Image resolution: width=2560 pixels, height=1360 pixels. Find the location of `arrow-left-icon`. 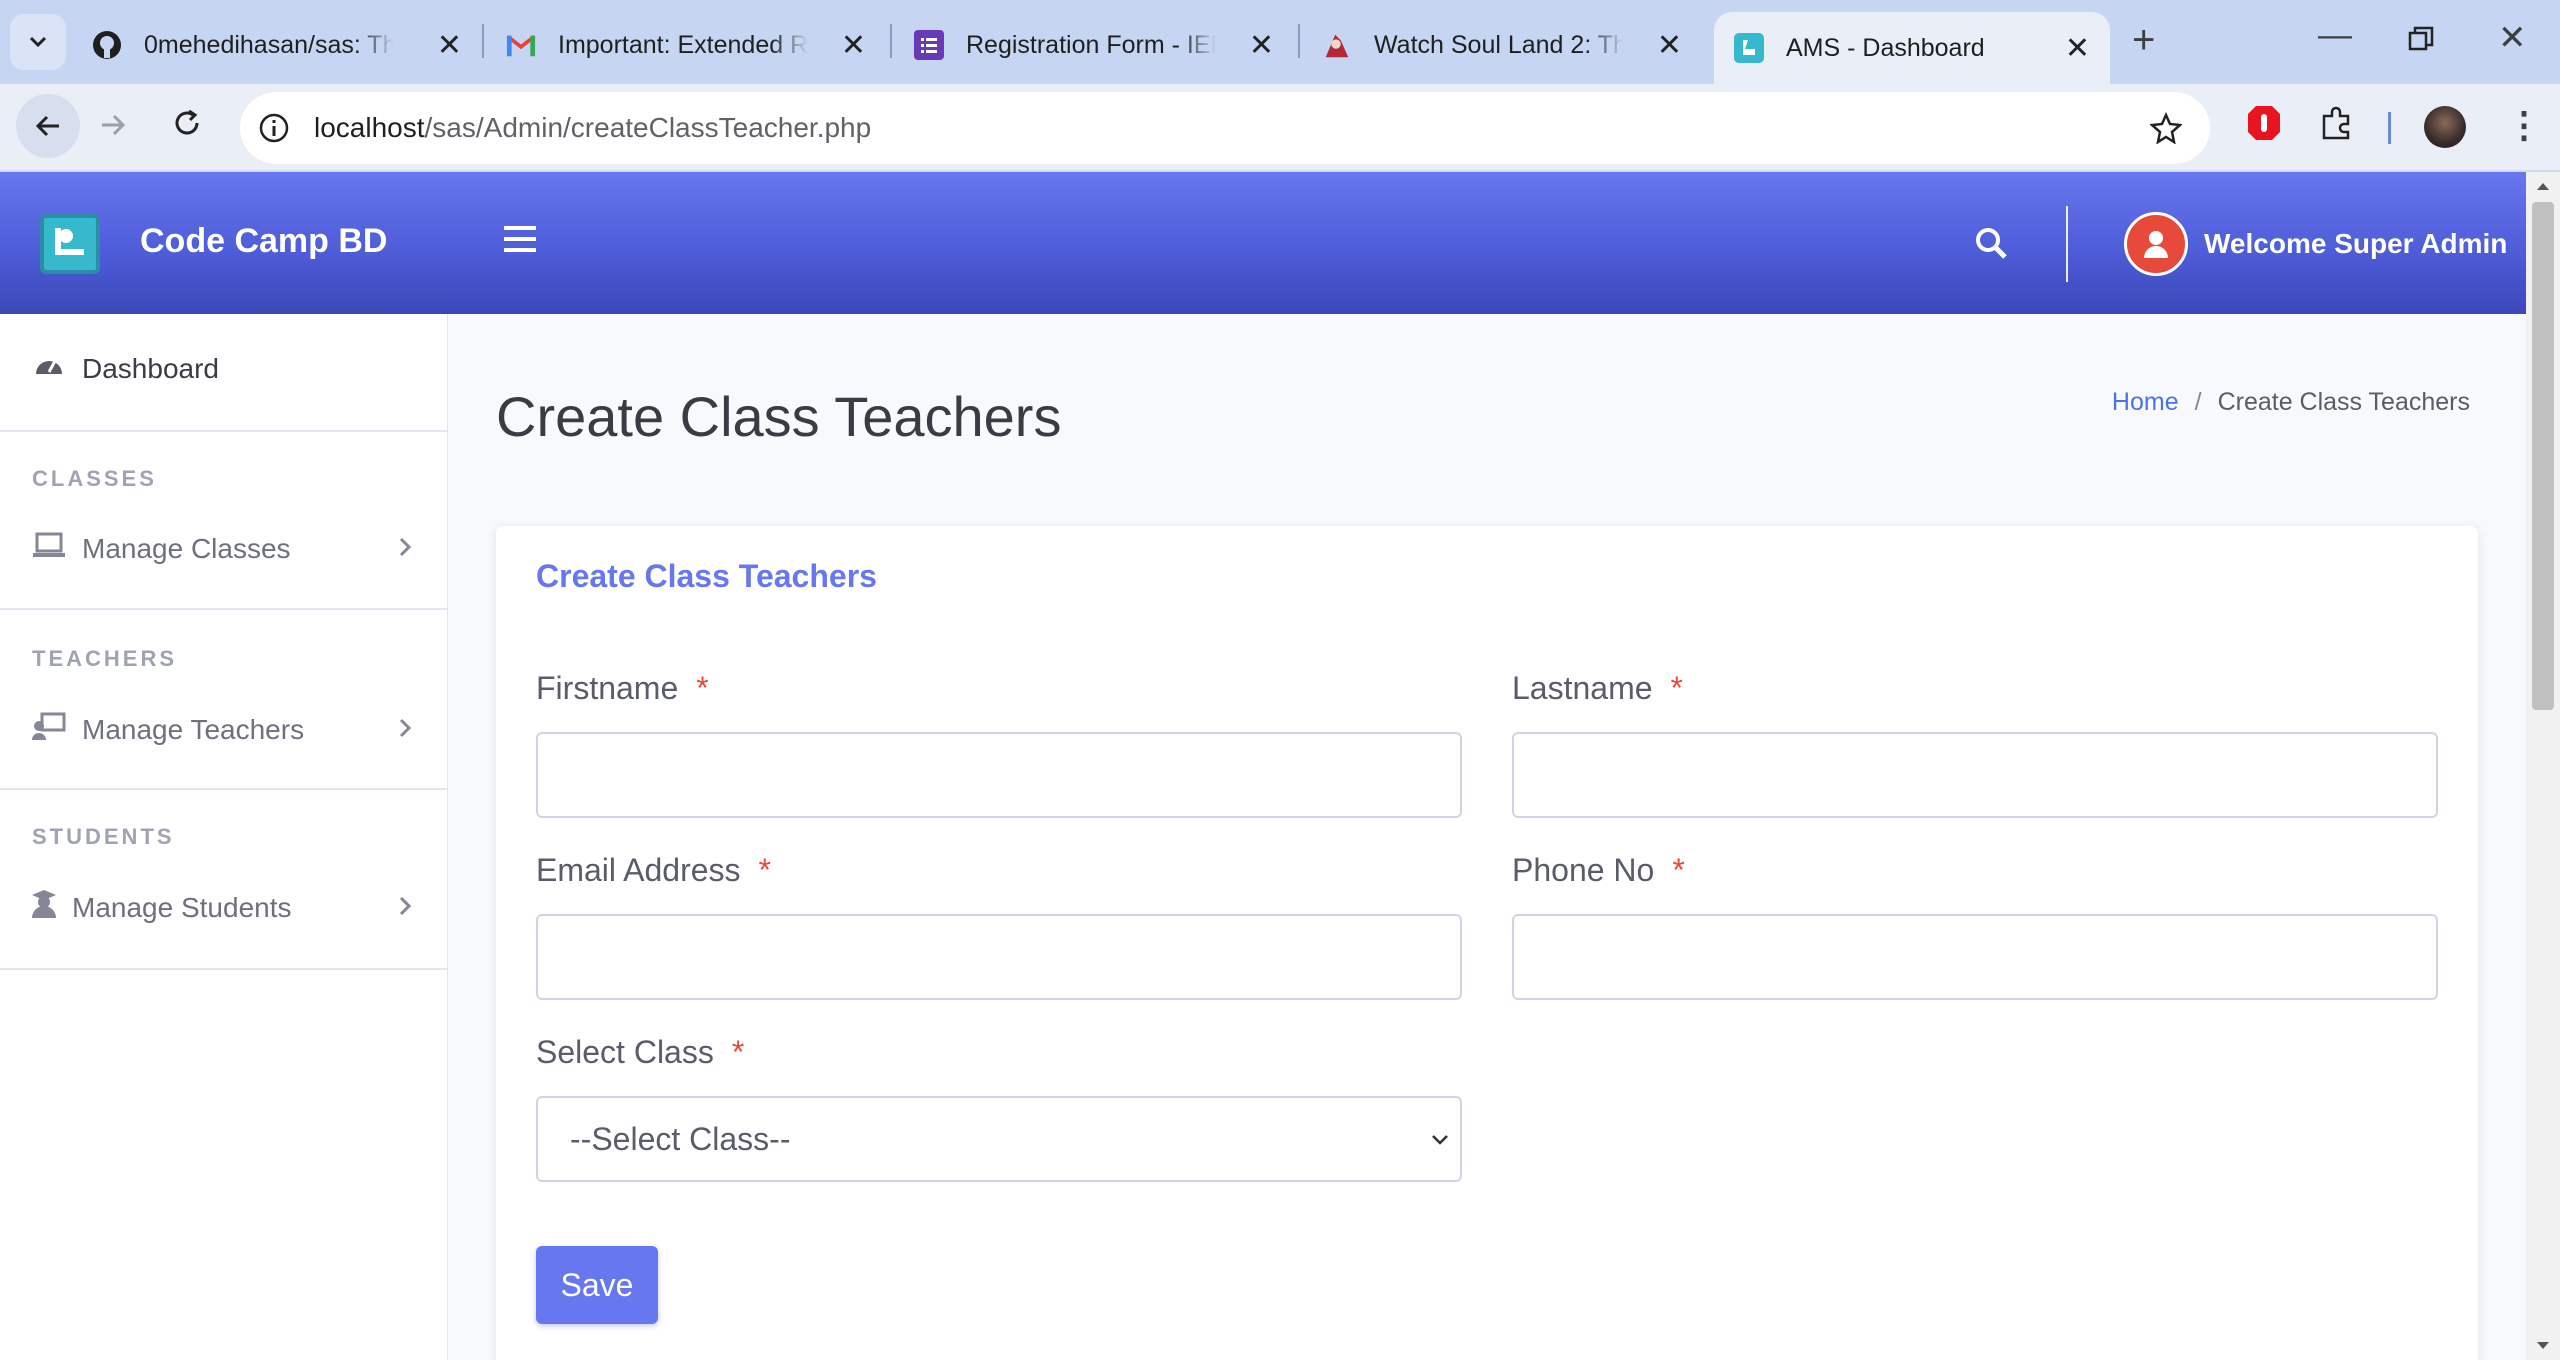

arrow-left-icon is located at coordinates (47, 126).